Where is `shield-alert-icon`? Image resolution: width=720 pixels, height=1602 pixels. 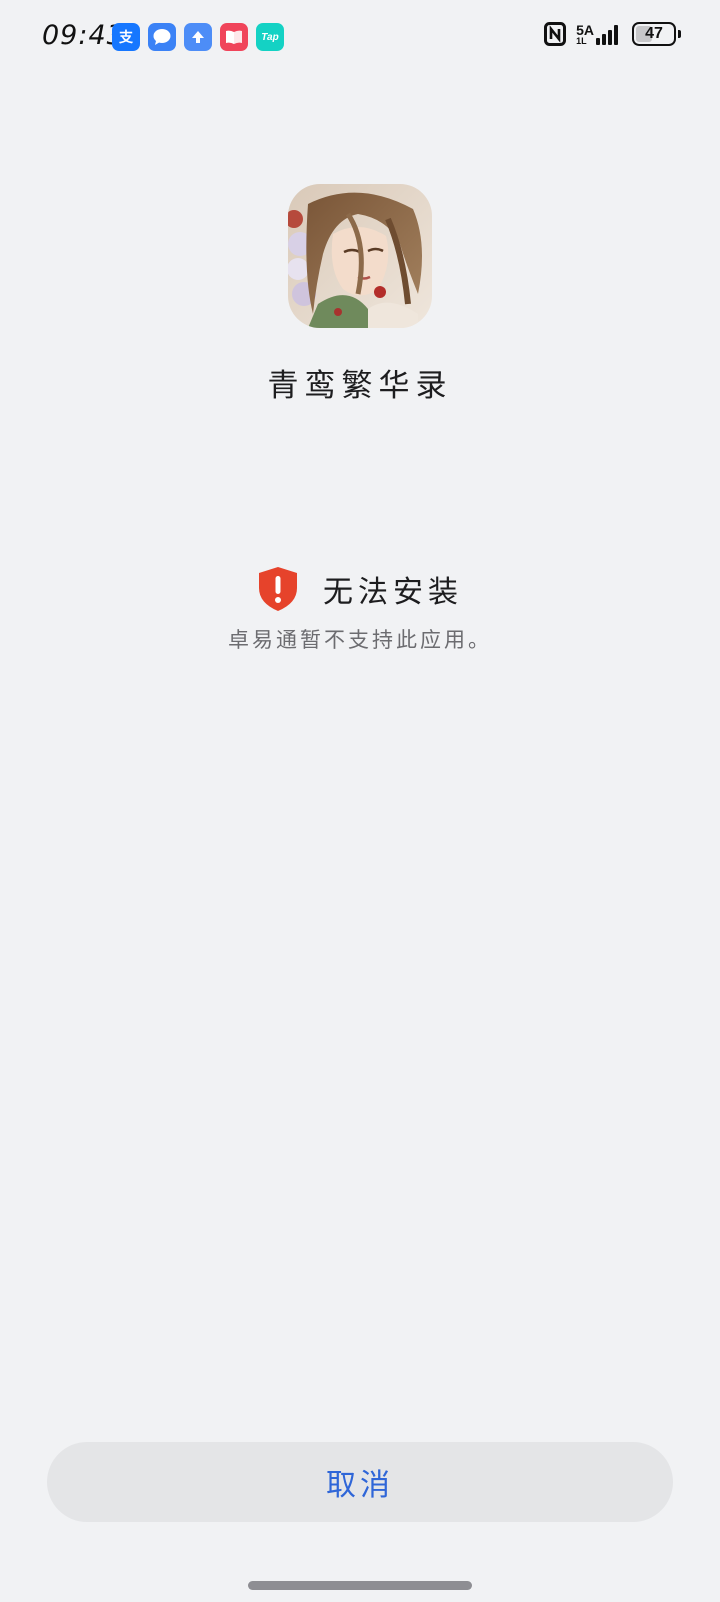 shield-alert-icon is located at coordinates (278, 589).